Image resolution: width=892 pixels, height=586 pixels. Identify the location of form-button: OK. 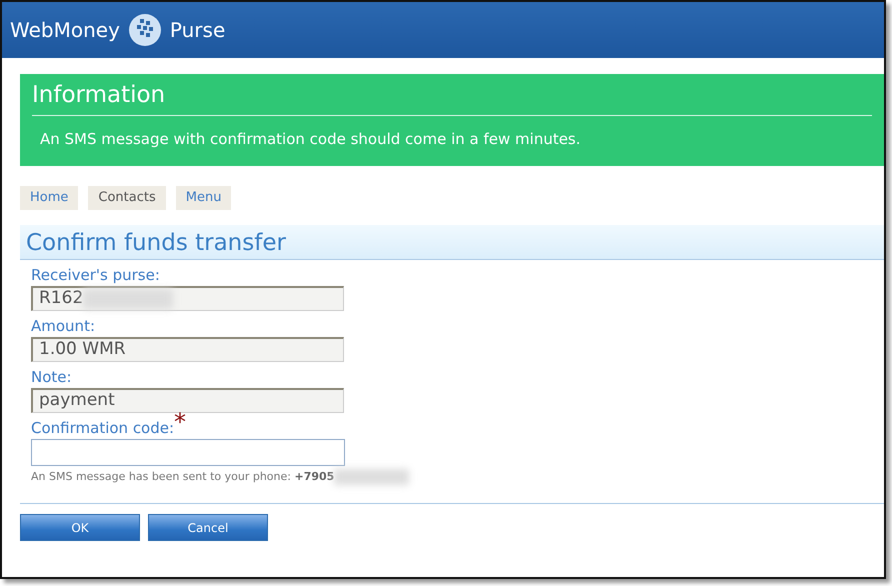
(80, 527).